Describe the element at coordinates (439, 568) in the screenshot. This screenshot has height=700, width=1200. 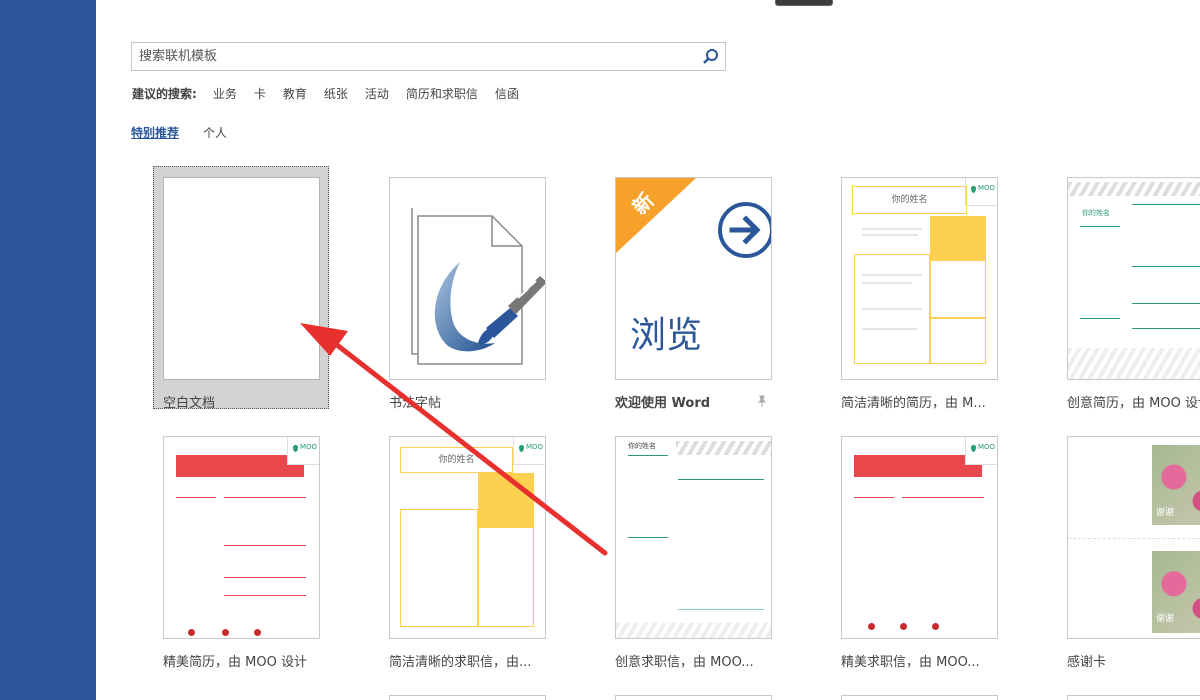
I see `letter-body-box` at that location.